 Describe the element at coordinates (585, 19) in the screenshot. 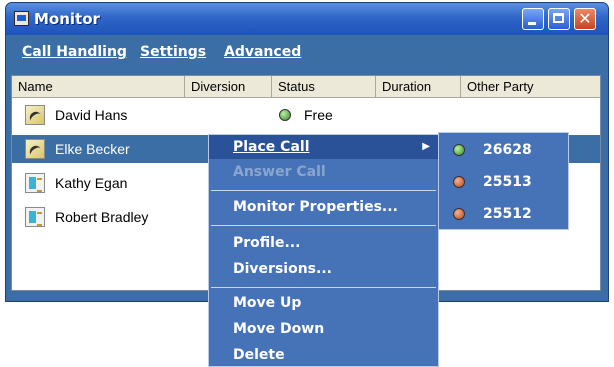

I see `close-icon: ✕` at that location.